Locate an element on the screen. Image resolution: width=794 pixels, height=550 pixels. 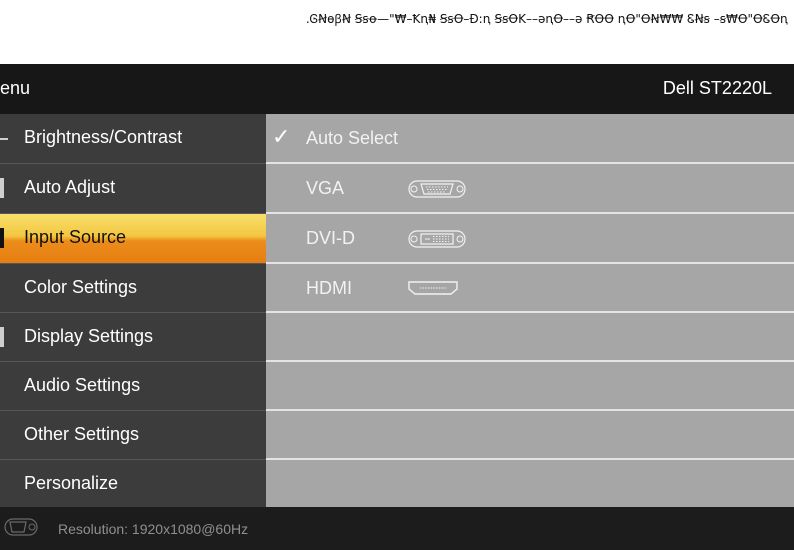
menu-item-label: Brightness/Contrast is located at coordinates (103, 137).